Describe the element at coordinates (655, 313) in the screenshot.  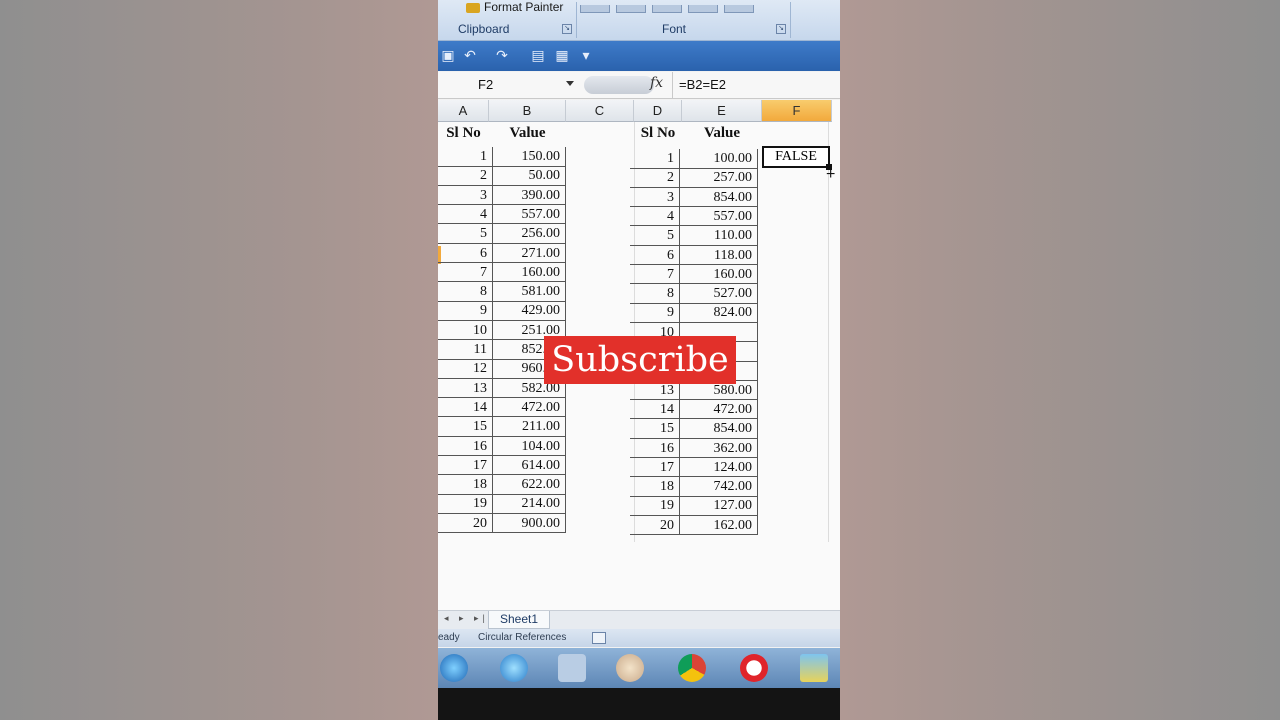
I see `table2-row-slno-cell: 9` at that location.